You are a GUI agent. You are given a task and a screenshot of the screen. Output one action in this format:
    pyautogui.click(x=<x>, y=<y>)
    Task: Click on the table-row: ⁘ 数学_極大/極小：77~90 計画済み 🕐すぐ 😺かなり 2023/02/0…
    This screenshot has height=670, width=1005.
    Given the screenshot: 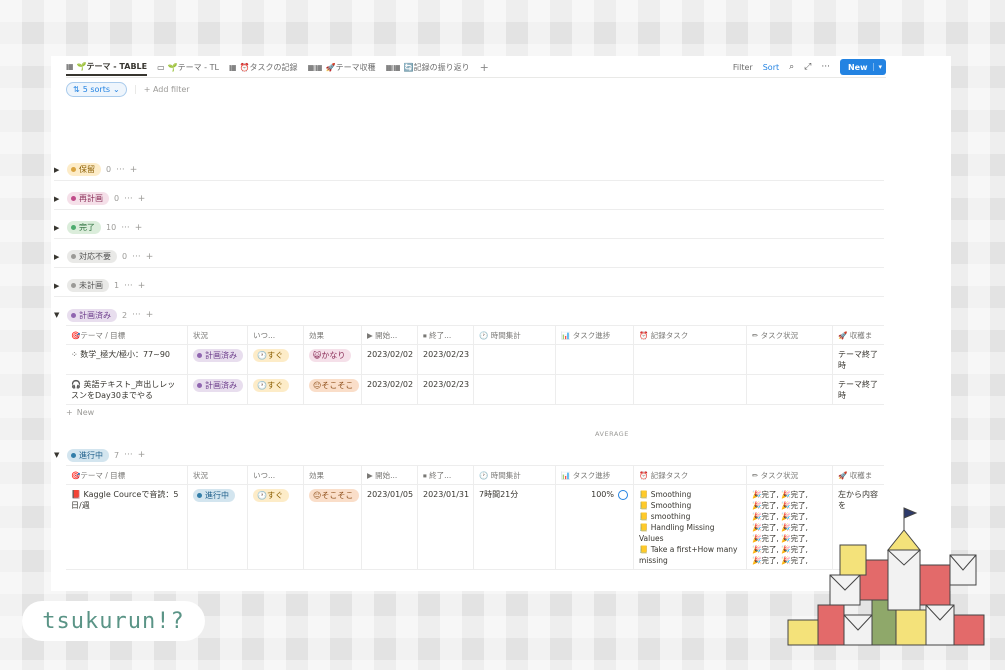 What is the action you would take?
    pyautogui.click(x=475, y=360)
    